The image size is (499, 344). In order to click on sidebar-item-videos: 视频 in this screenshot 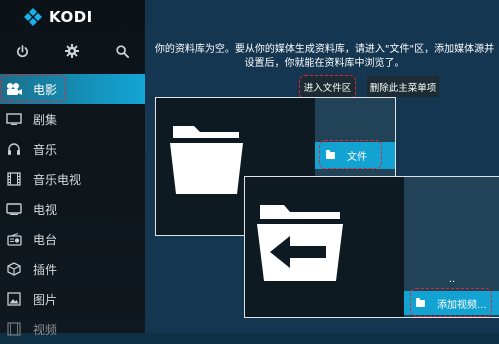, I will do `click(72, 329)`.